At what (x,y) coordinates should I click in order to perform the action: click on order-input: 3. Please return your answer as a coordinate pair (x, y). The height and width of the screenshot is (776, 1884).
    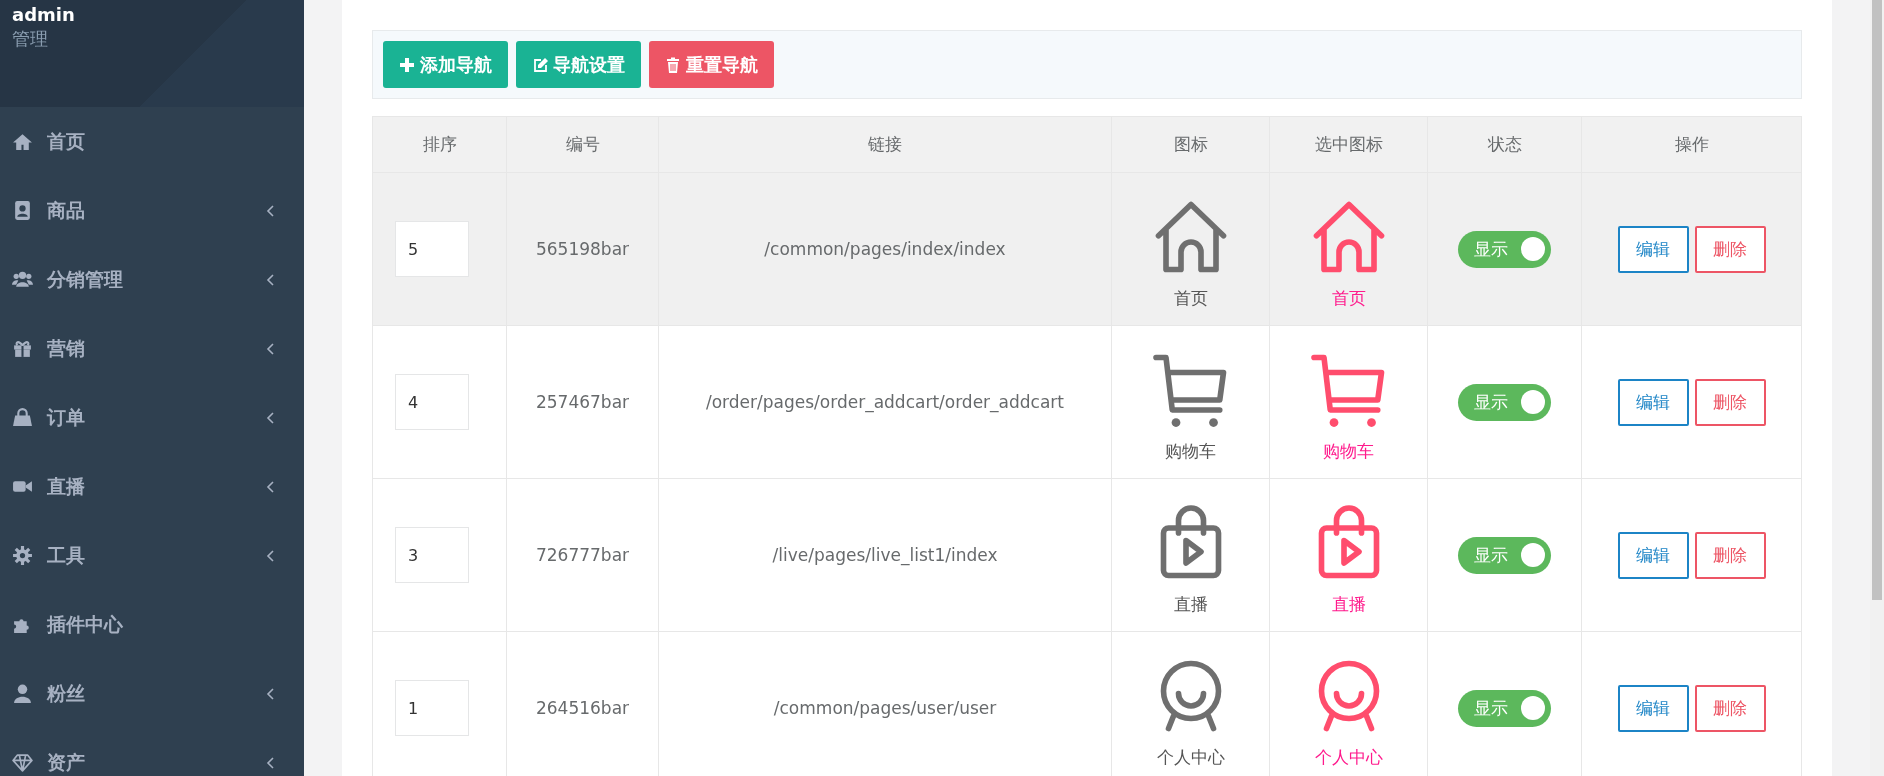
    Looking at the image, I should click on (432, 555).